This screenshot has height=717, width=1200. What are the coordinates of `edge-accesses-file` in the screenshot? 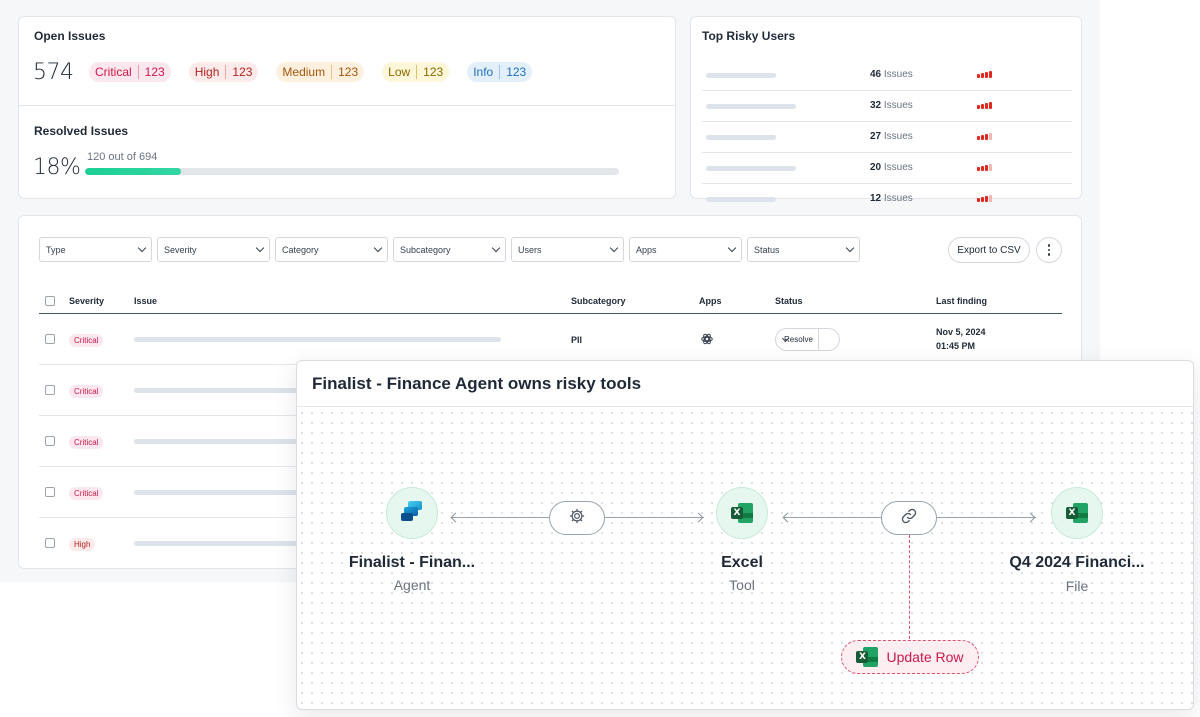 It's located at (909, 518).